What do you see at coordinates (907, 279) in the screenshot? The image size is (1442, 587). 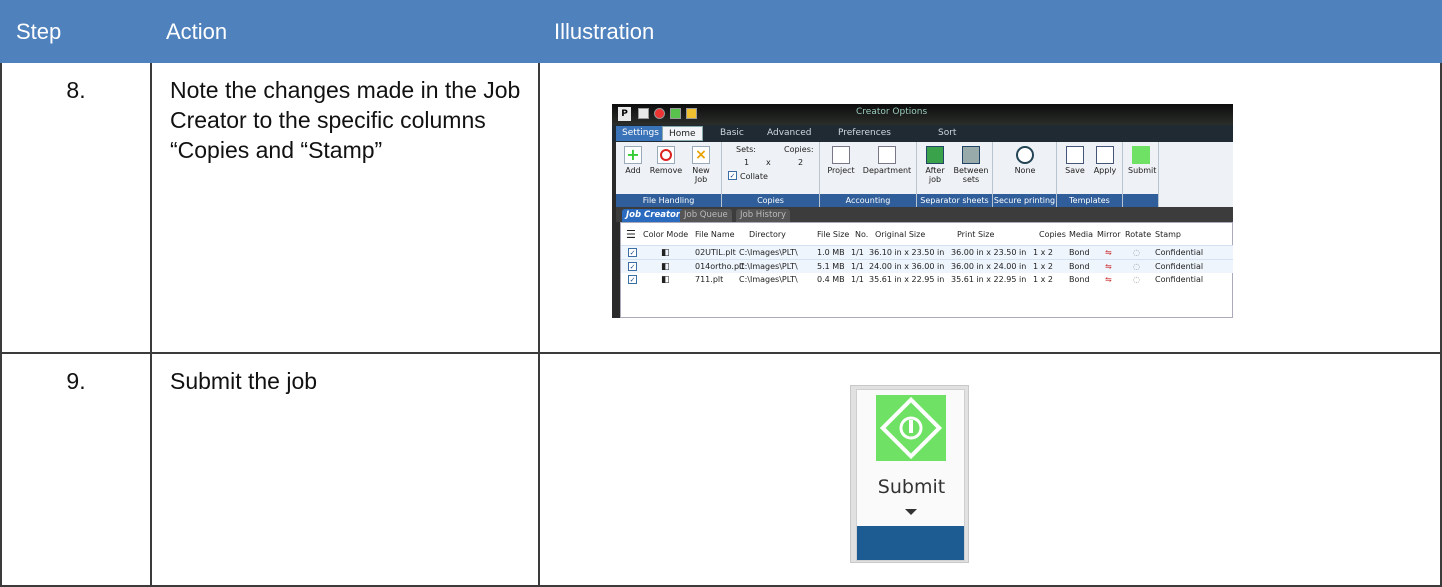 I see `cell-original-size: 35.61 in x 22.95 in` at bounding box center [907, 279].